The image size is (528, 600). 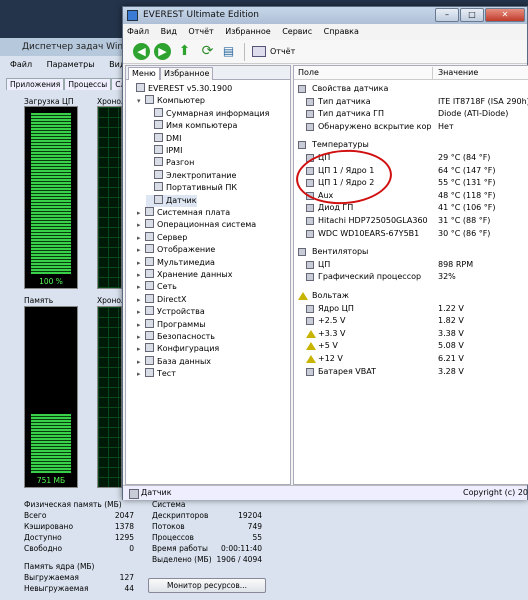 What do you see at coordinates (411, 359) in the screenshot?
I see `sensor-row: +12 V 6.21 V` at bounding box center [411, 359].